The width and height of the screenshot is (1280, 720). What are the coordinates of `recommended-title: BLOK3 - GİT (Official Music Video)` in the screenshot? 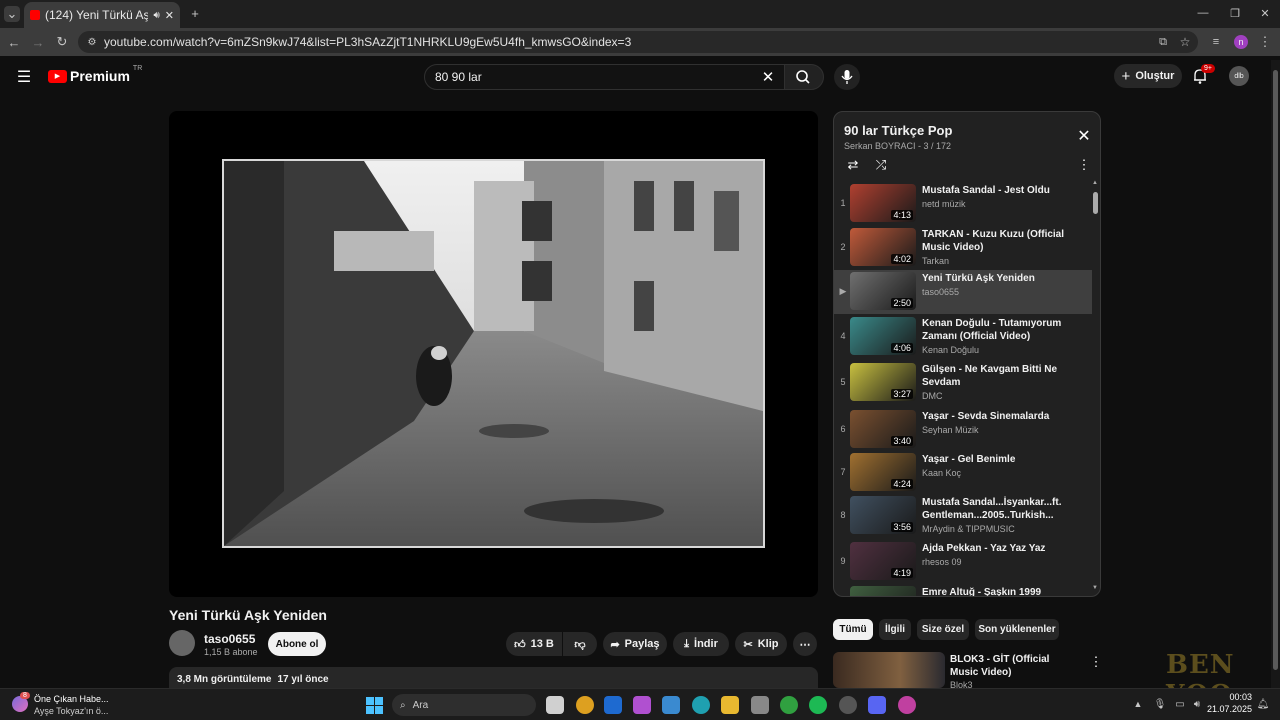 It's located at (1015, 666).